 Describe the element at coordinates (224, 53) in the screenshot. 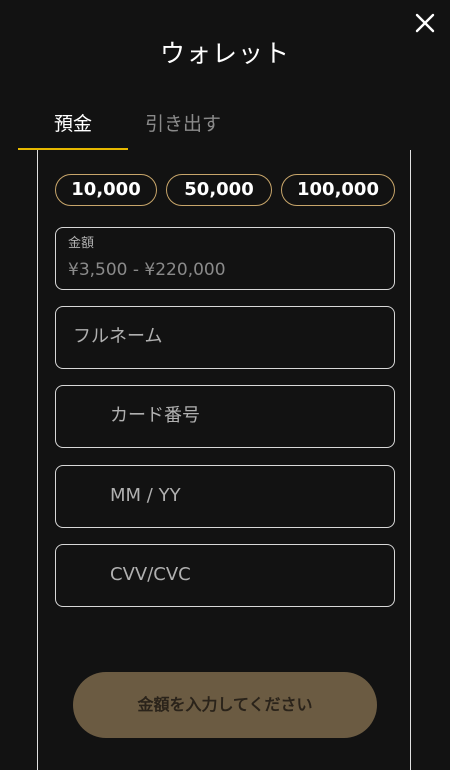

I see `page-title: ウォレット` at that location.